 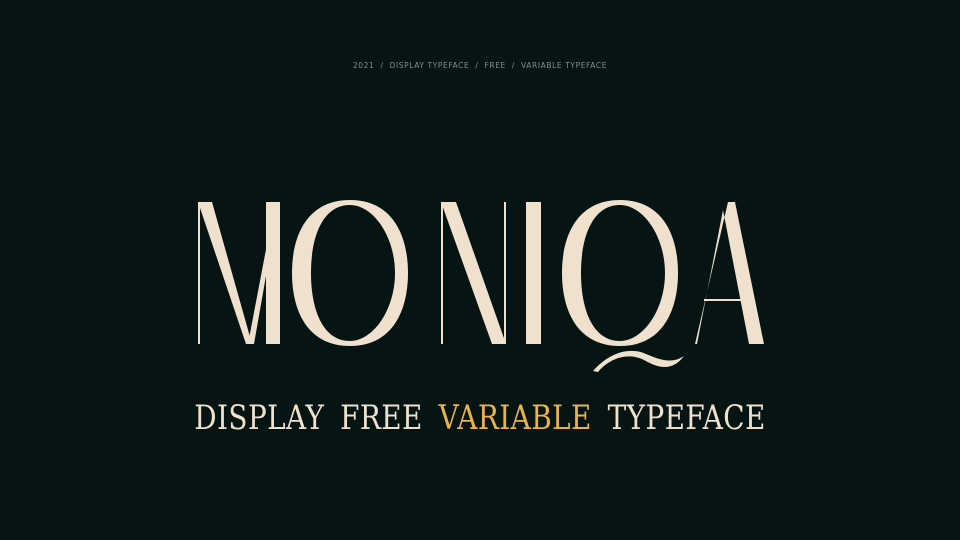 I want to click on tagline-word-display: DISPLAY, so click(x=259, y=418).